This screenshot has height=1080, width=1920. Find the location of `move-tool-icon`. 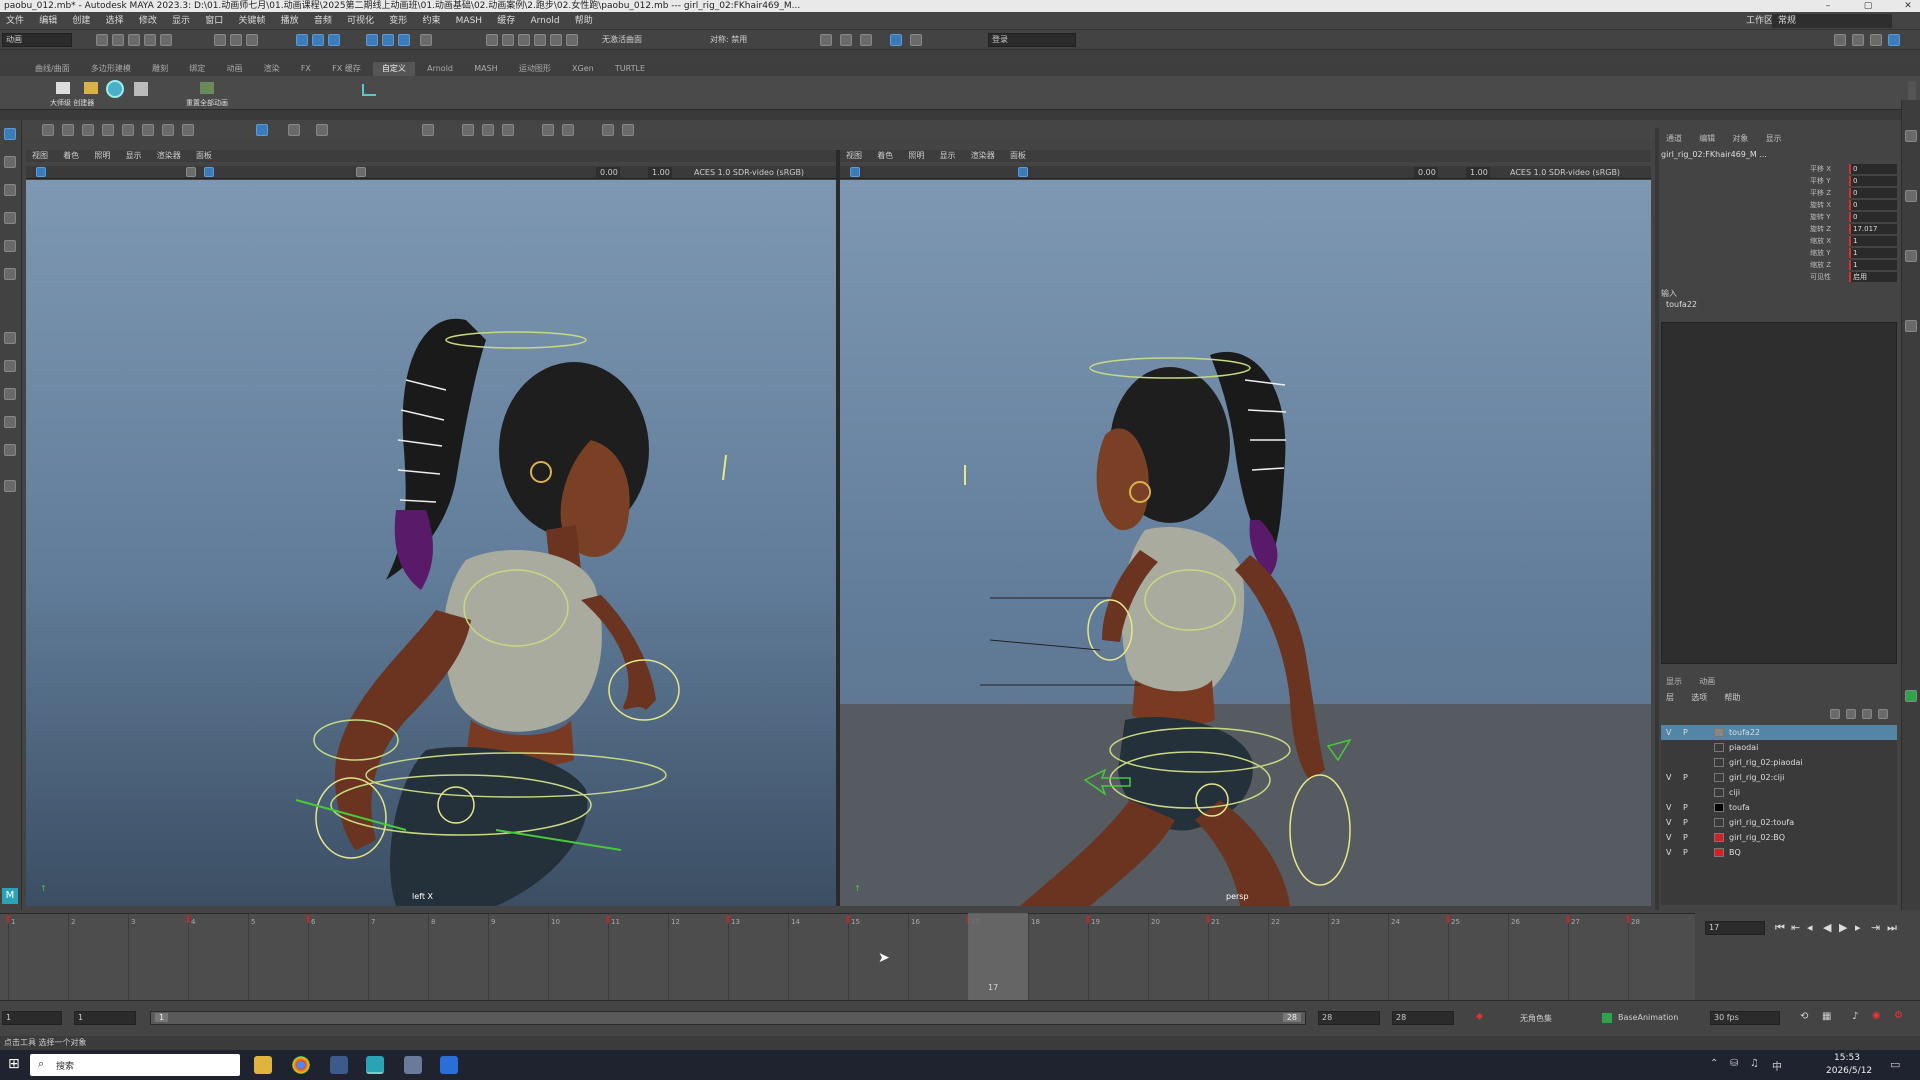

move-tool-icon is located at coordinates (10, 218).